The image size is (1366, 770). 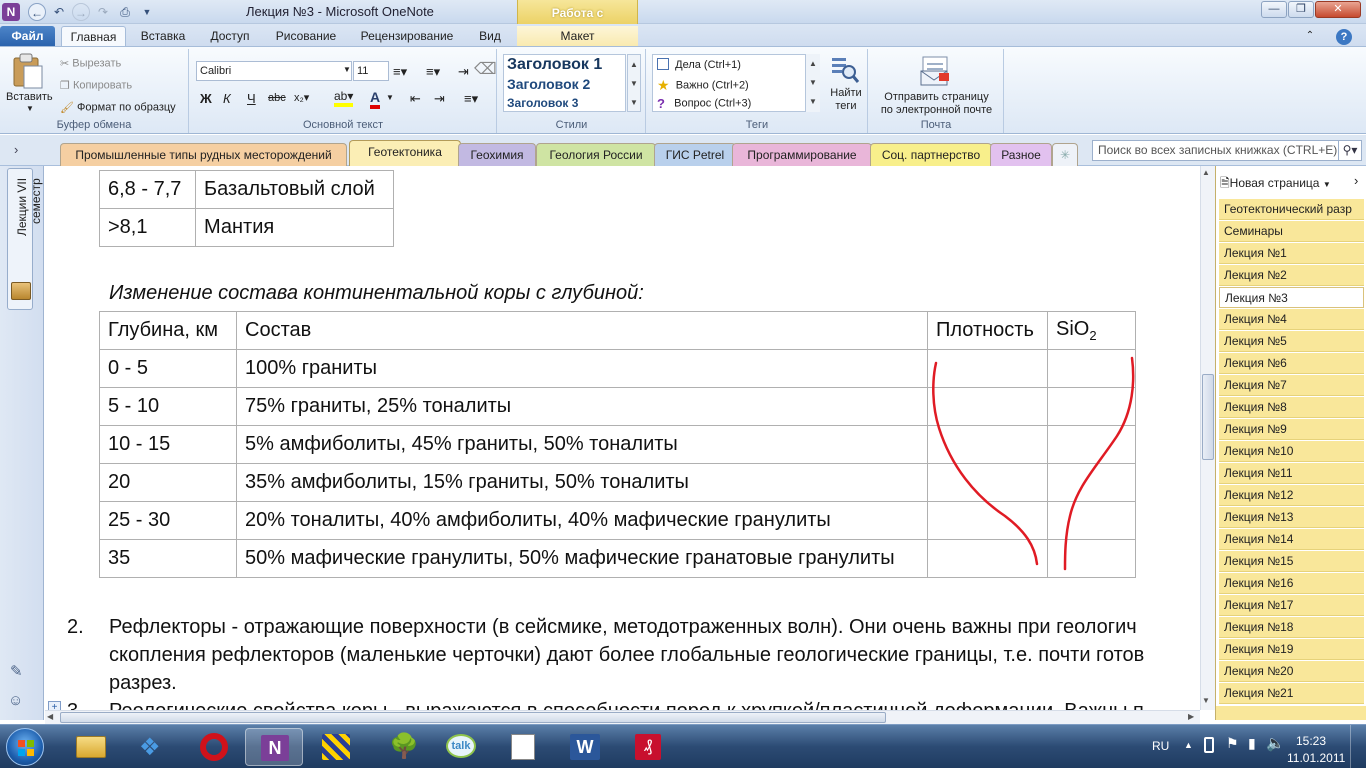 I want to click on taskbar-onenote: N, so click(x=274, y=747).